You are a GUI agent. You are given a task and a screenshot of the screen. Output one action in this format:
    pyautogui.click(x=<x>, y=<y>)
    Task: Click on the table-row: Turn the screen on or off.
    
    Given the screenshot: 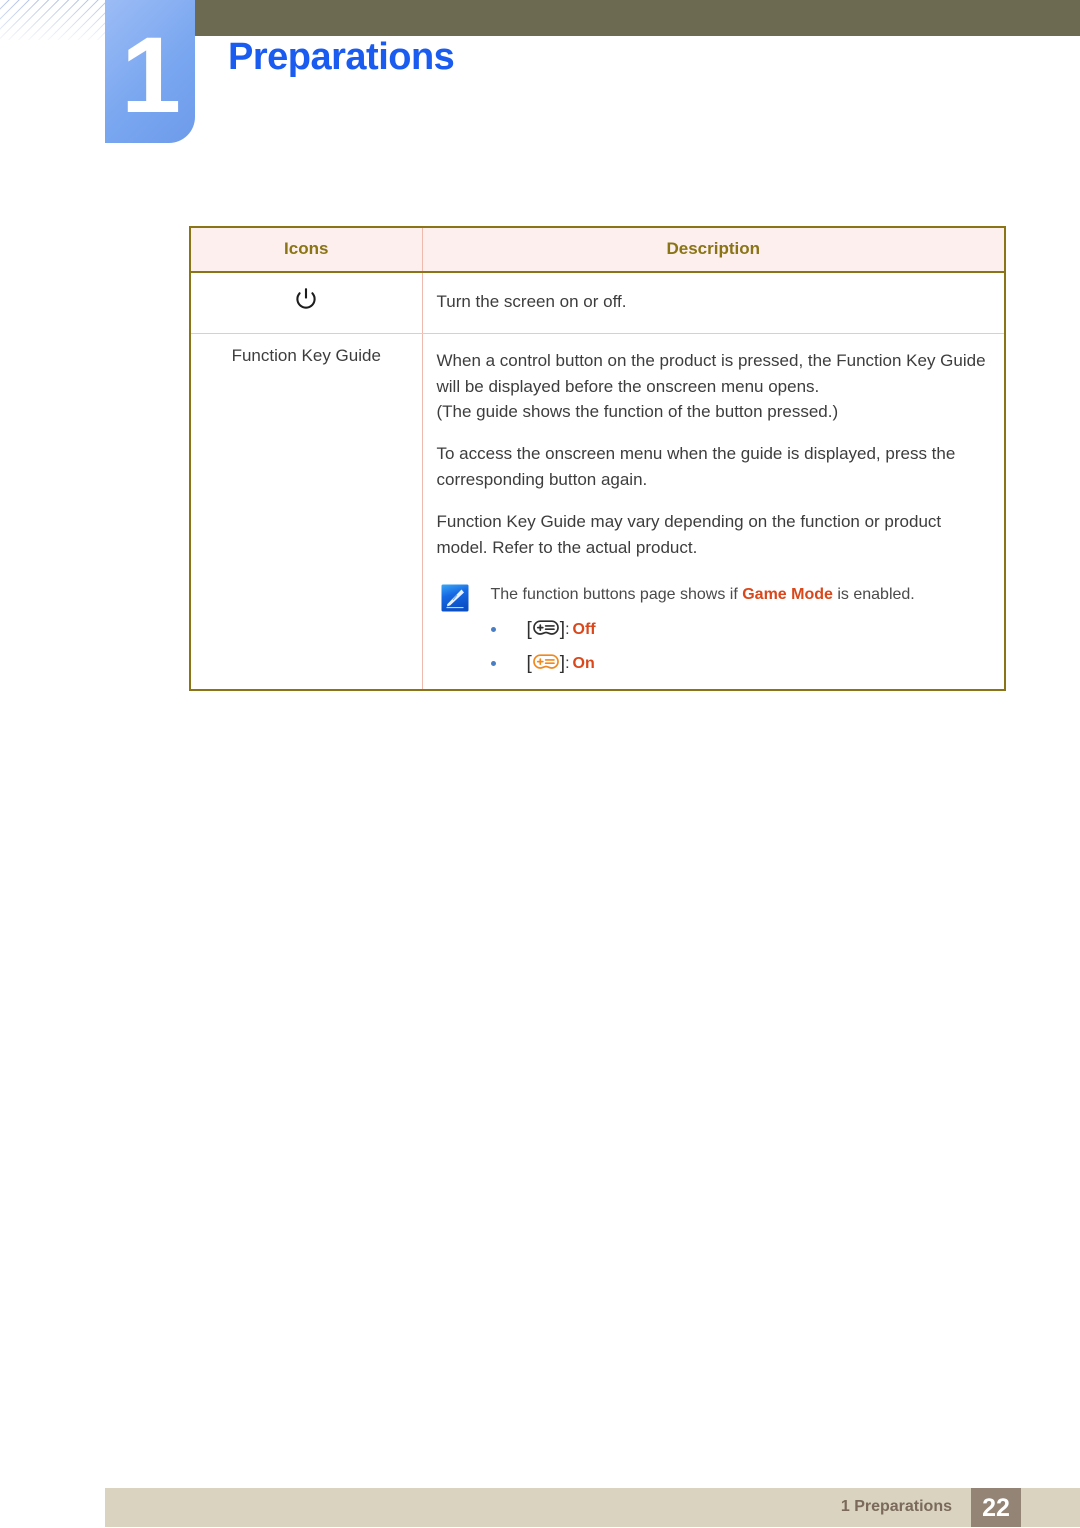 What is the action you would take?
    pyautogui.click(x=597, y=303)
    